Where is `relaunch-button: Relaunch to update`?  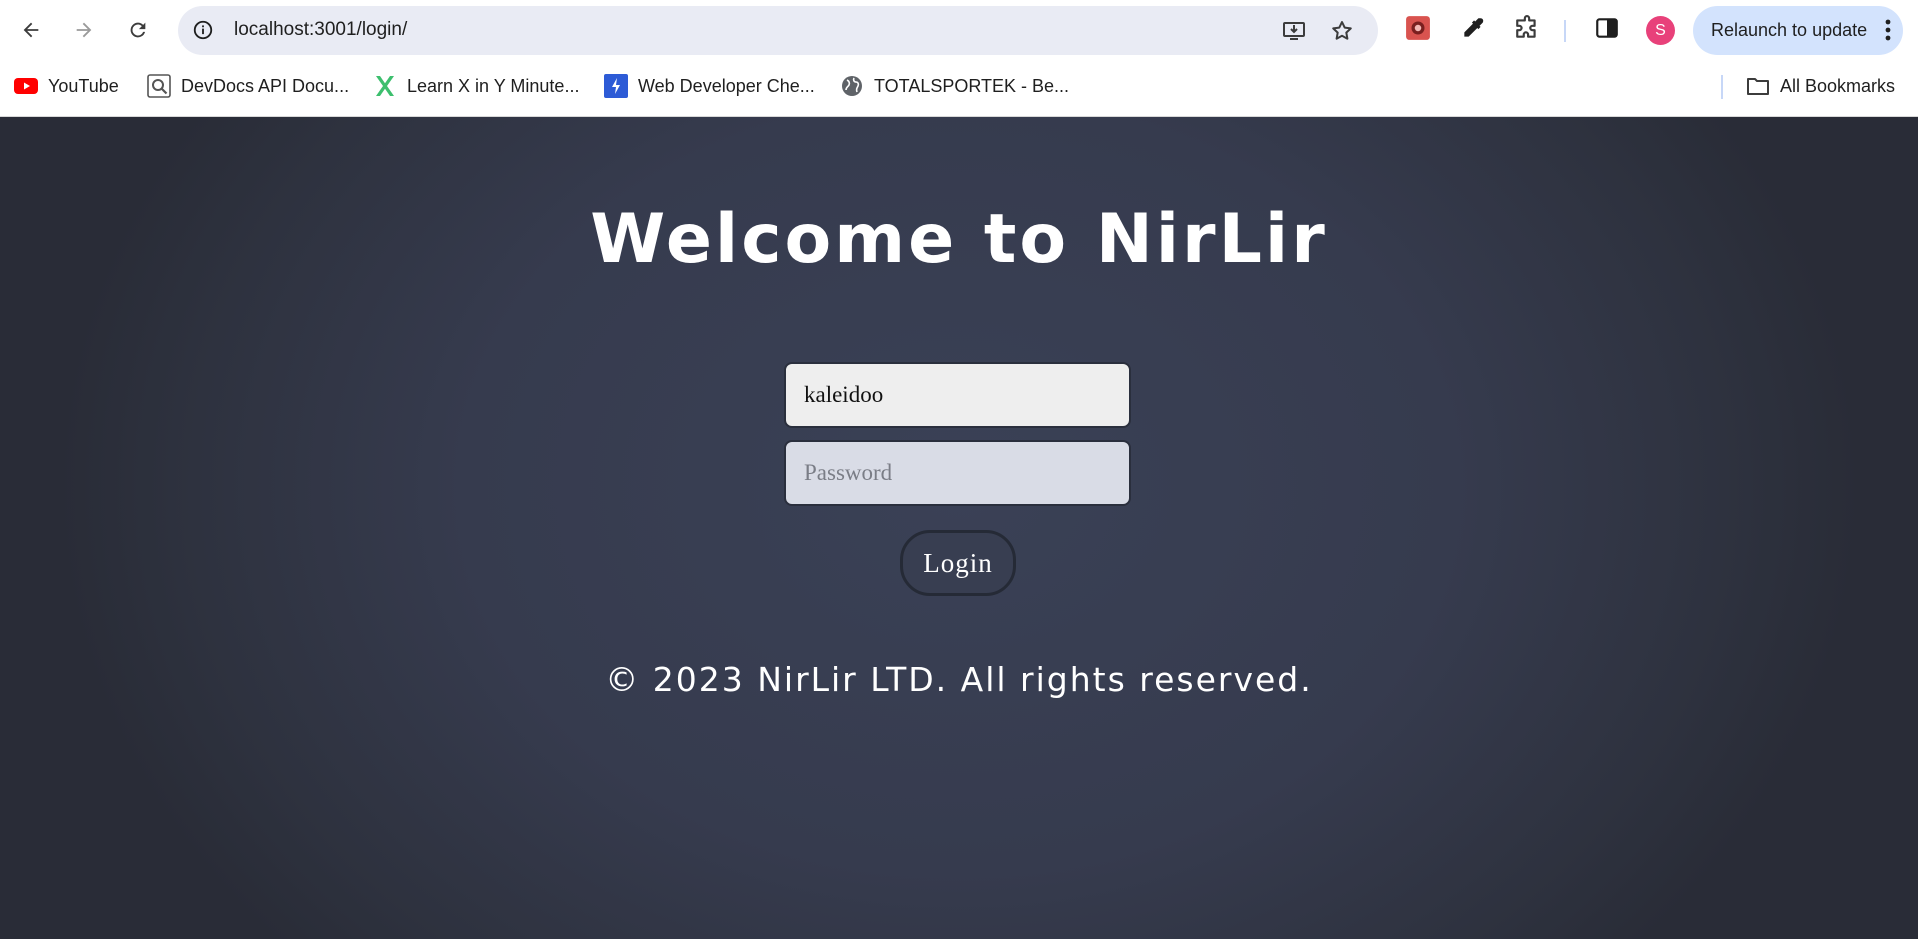
relaunch-button: Relaunch to update is located at coordinates (1798, 30).